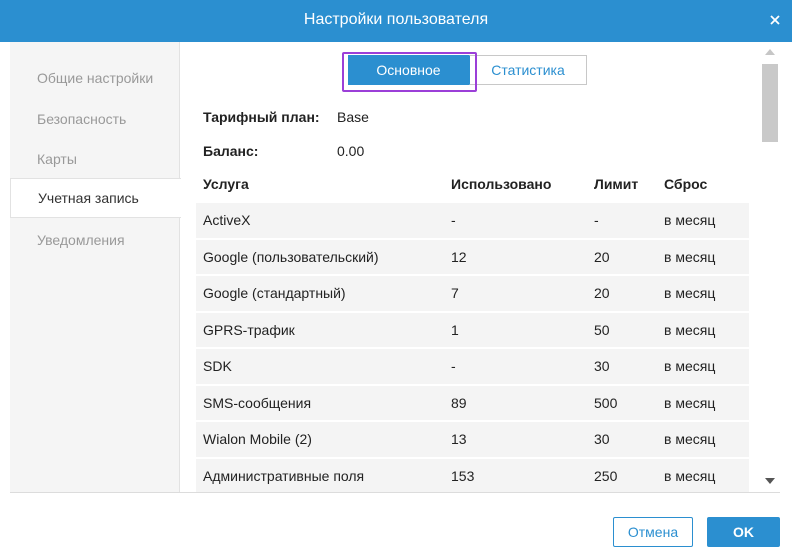 The image size is (792, 559). Describe the element at coordinates (770, 103) in the screenshot. I see `scrollbar-thumb` at that location.